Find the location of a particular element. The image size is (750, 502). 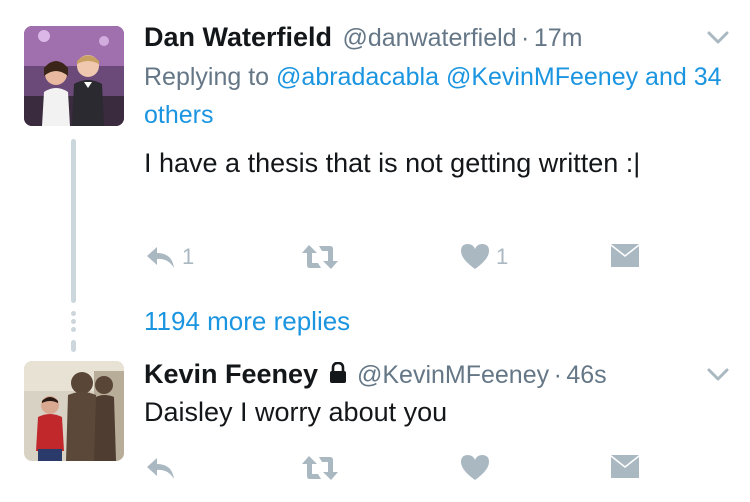

more-replies-link: 1194 more replies is located at coordinates (247, 321).